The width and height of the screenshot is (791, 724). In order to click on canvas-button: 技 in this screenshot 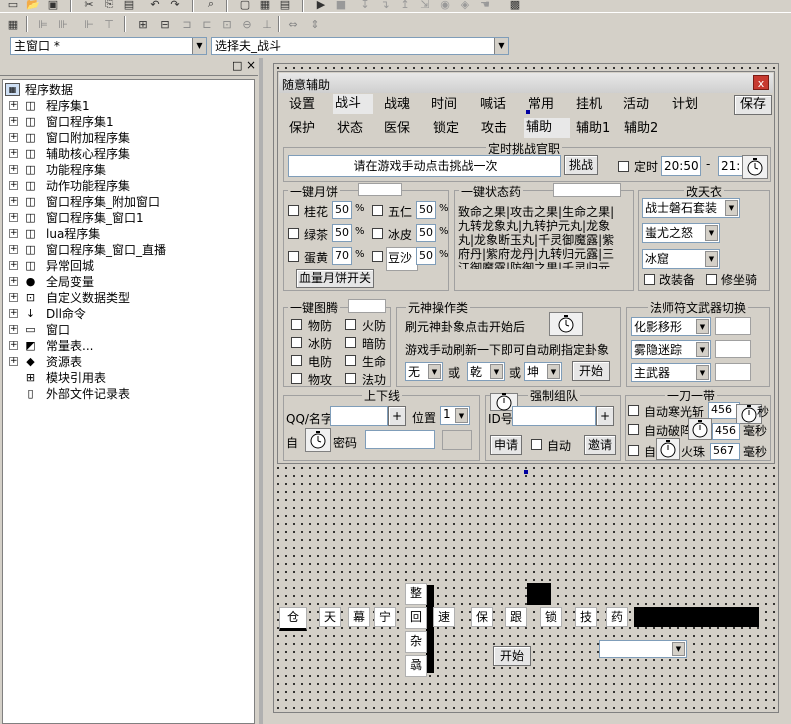, I will do `click(586, 617)`.